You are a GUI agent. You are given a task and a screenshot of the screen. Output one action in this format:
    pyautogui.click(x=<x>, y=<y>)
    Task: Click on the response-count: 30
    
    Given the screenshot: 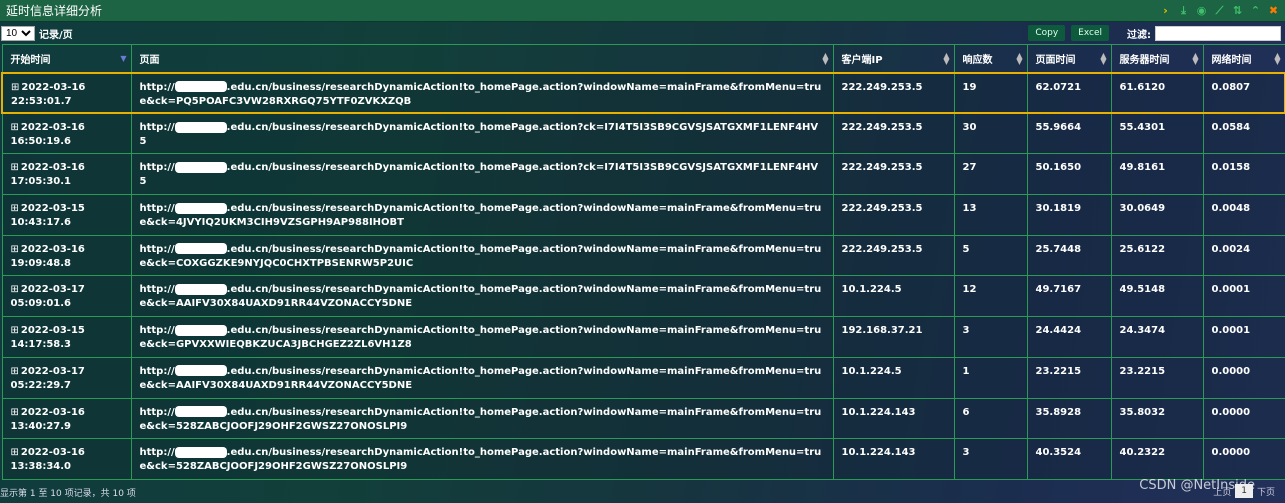 What is the action you would take?
    pyautogui.click(x=990, y=133)
    